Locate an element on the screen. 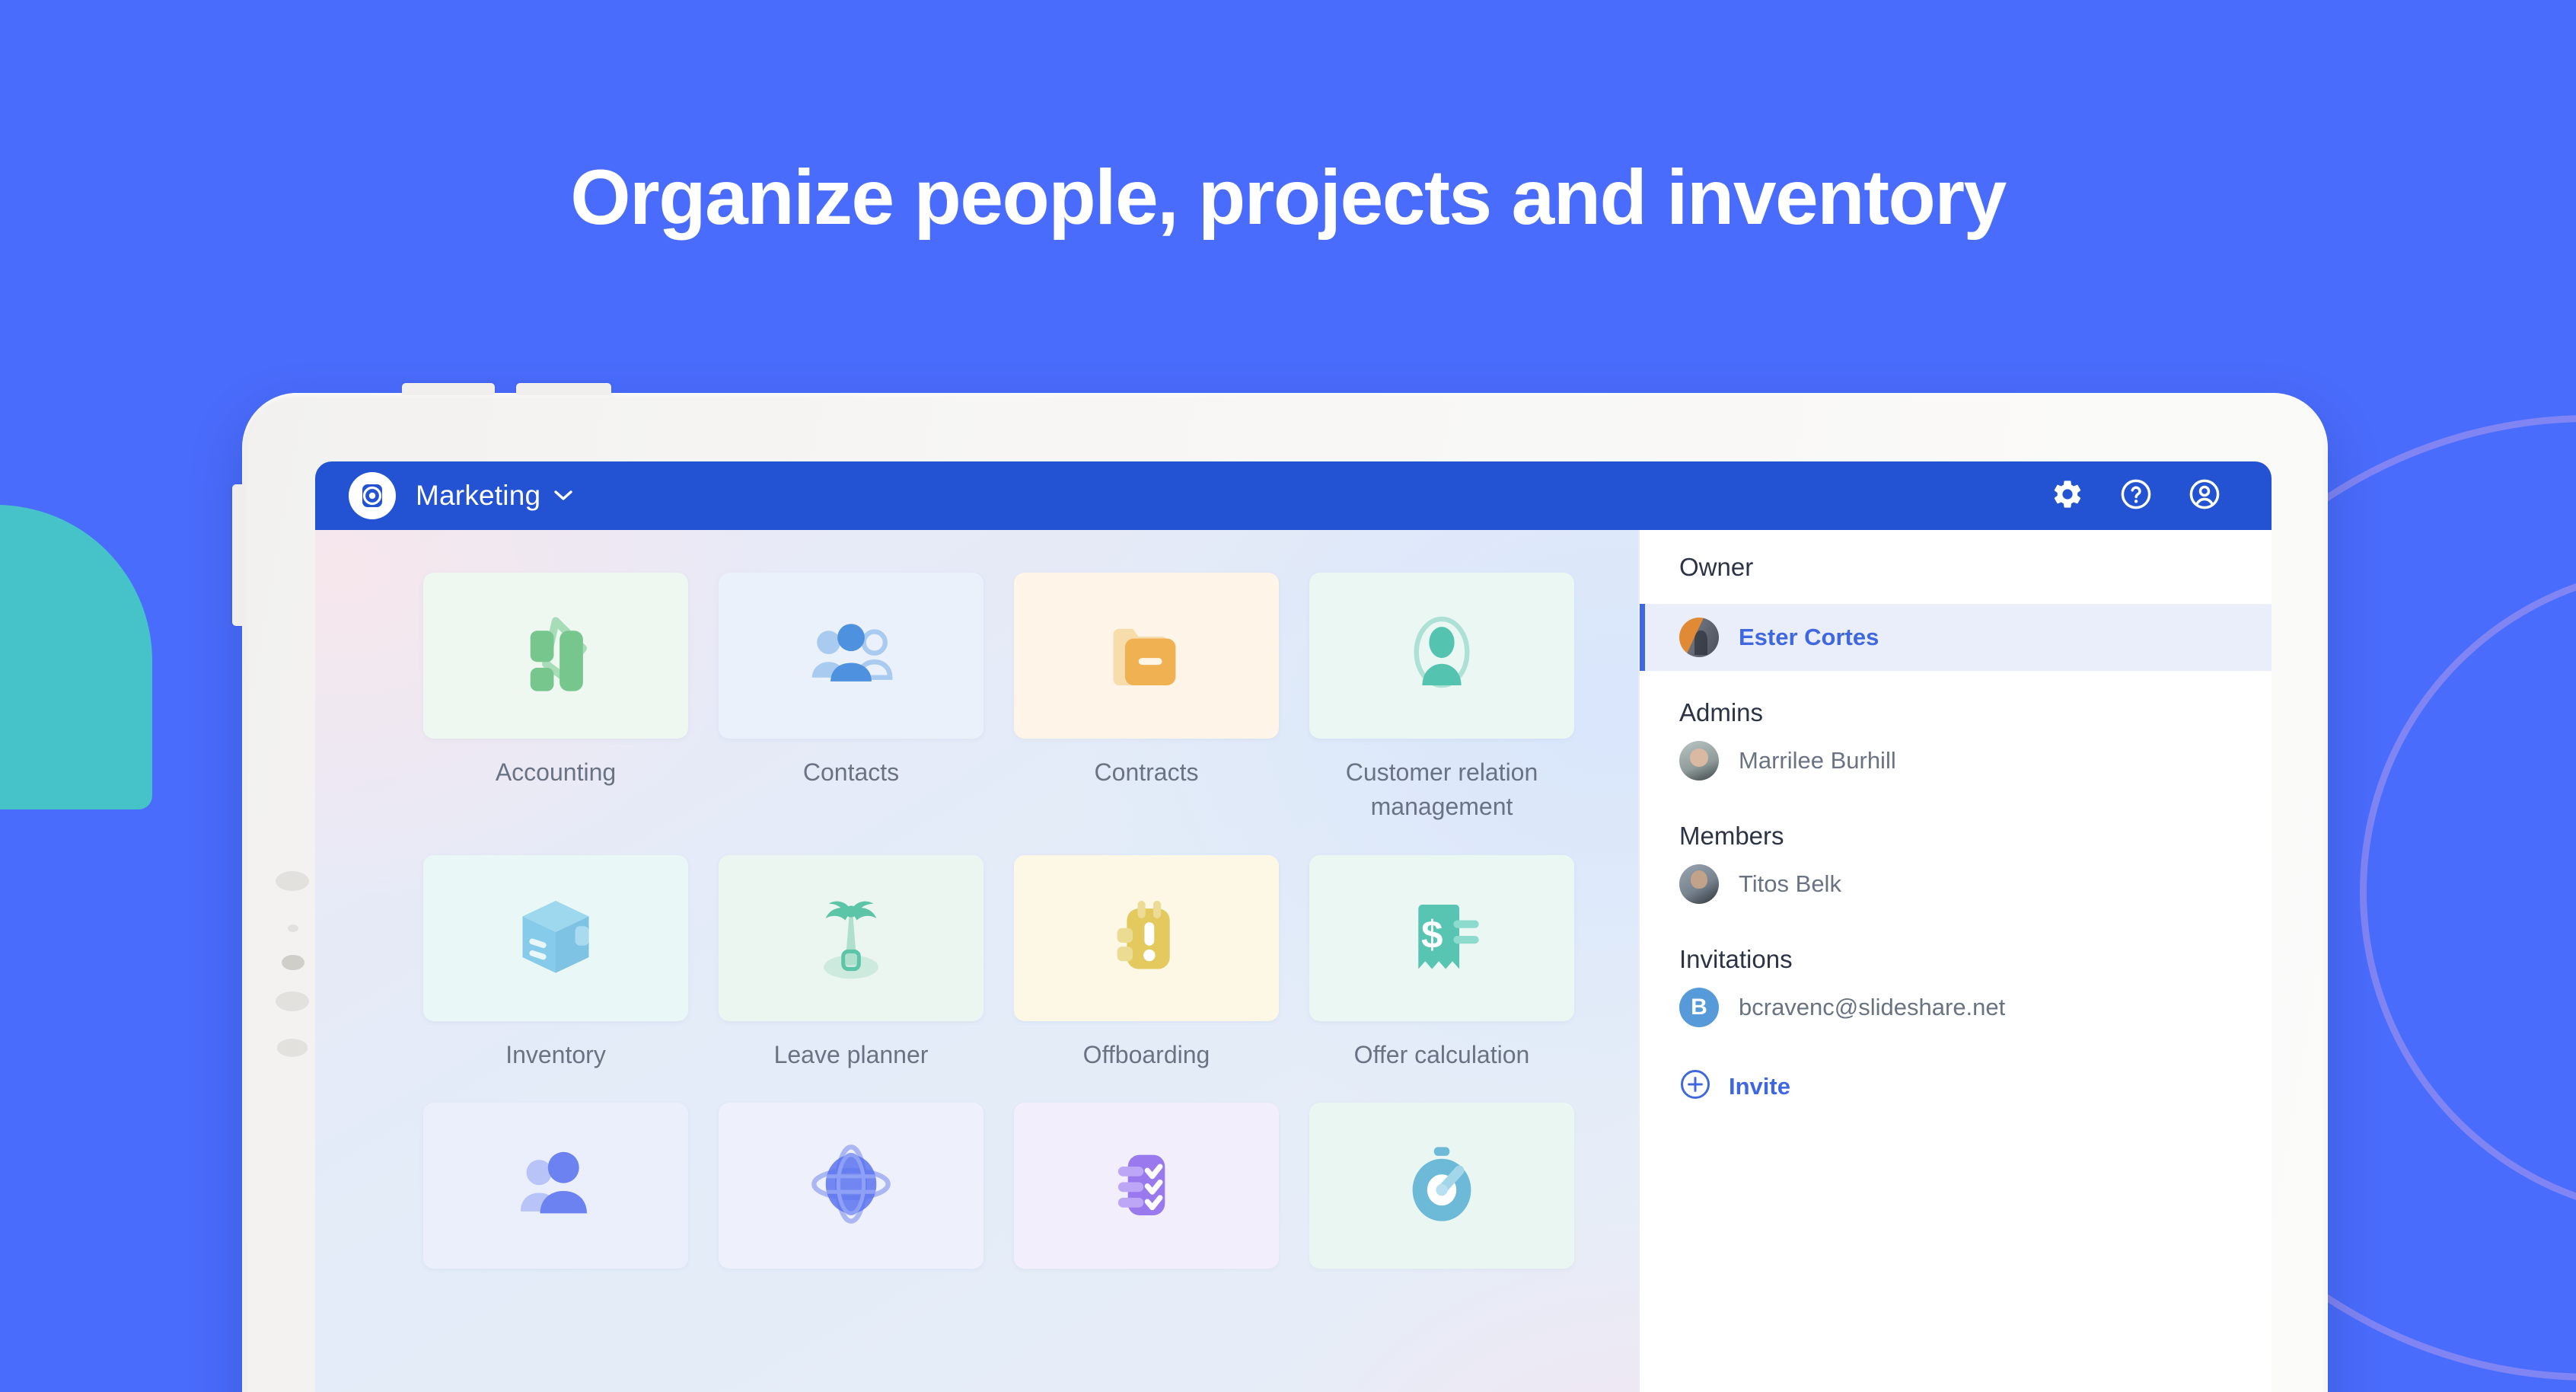 This screenshot has height=1392, width=2576. app-tile-leave-planner: Leave planner is located at coordinates (851, 963).